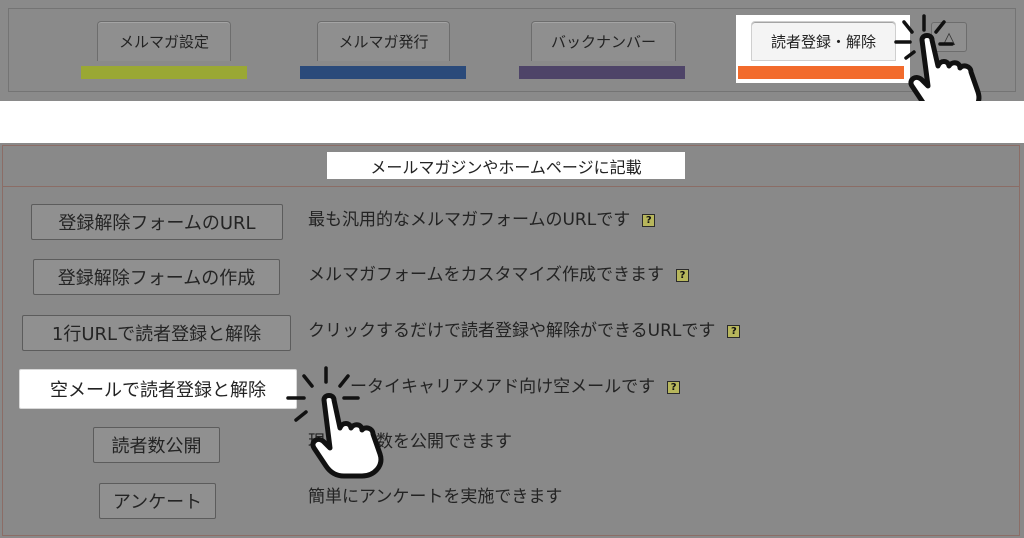 The height and width of the screenshot is (538, 1024). Describe the element at coordinates (823, 41) in the screenshot. I see `tab-reader-registration: 読者登録・解除` at that location.